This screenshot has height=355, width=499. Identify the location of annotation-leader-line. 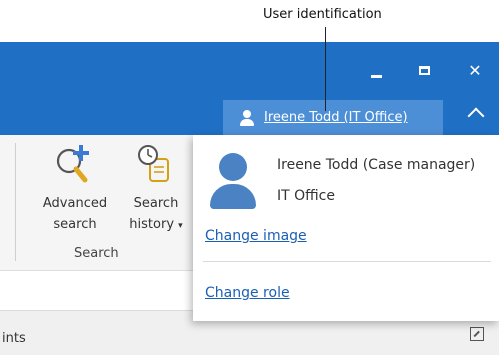
(325, 69).